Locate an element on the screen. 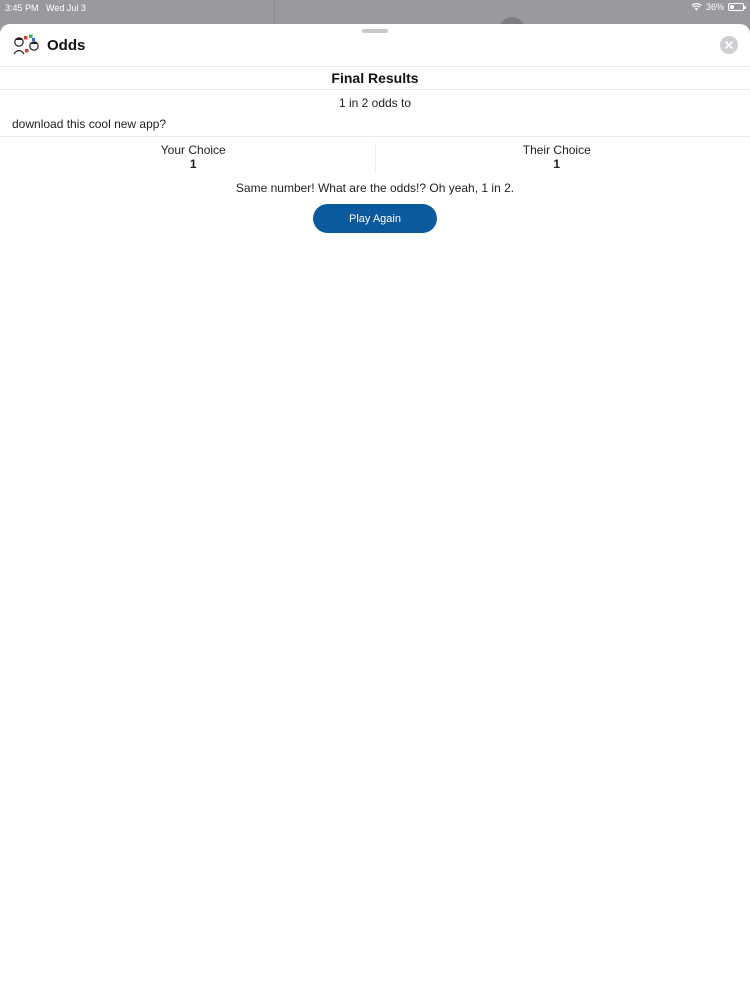  their-choice-value: 1 is located at coordinates (557, 164).